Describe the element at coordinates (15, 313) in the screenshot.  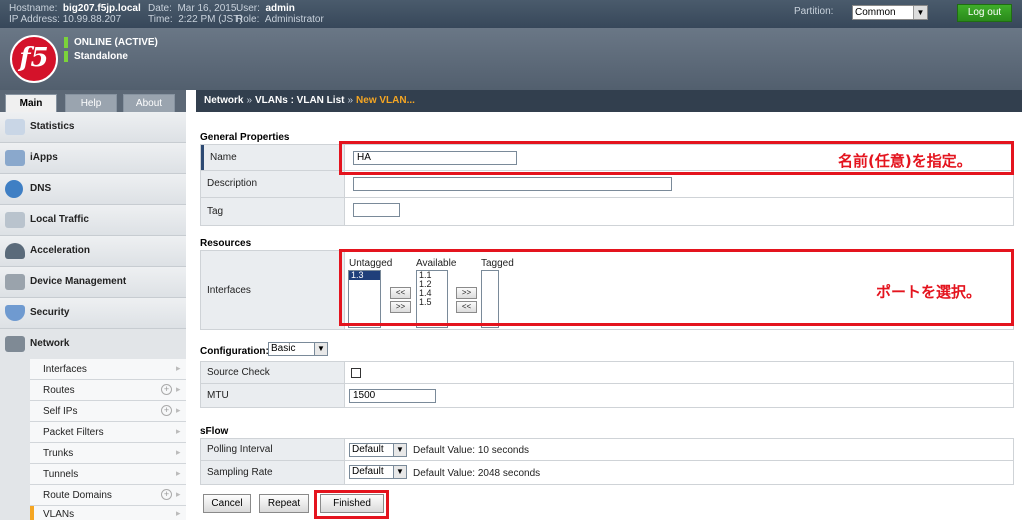
I see `security-shield-icon` at that location.